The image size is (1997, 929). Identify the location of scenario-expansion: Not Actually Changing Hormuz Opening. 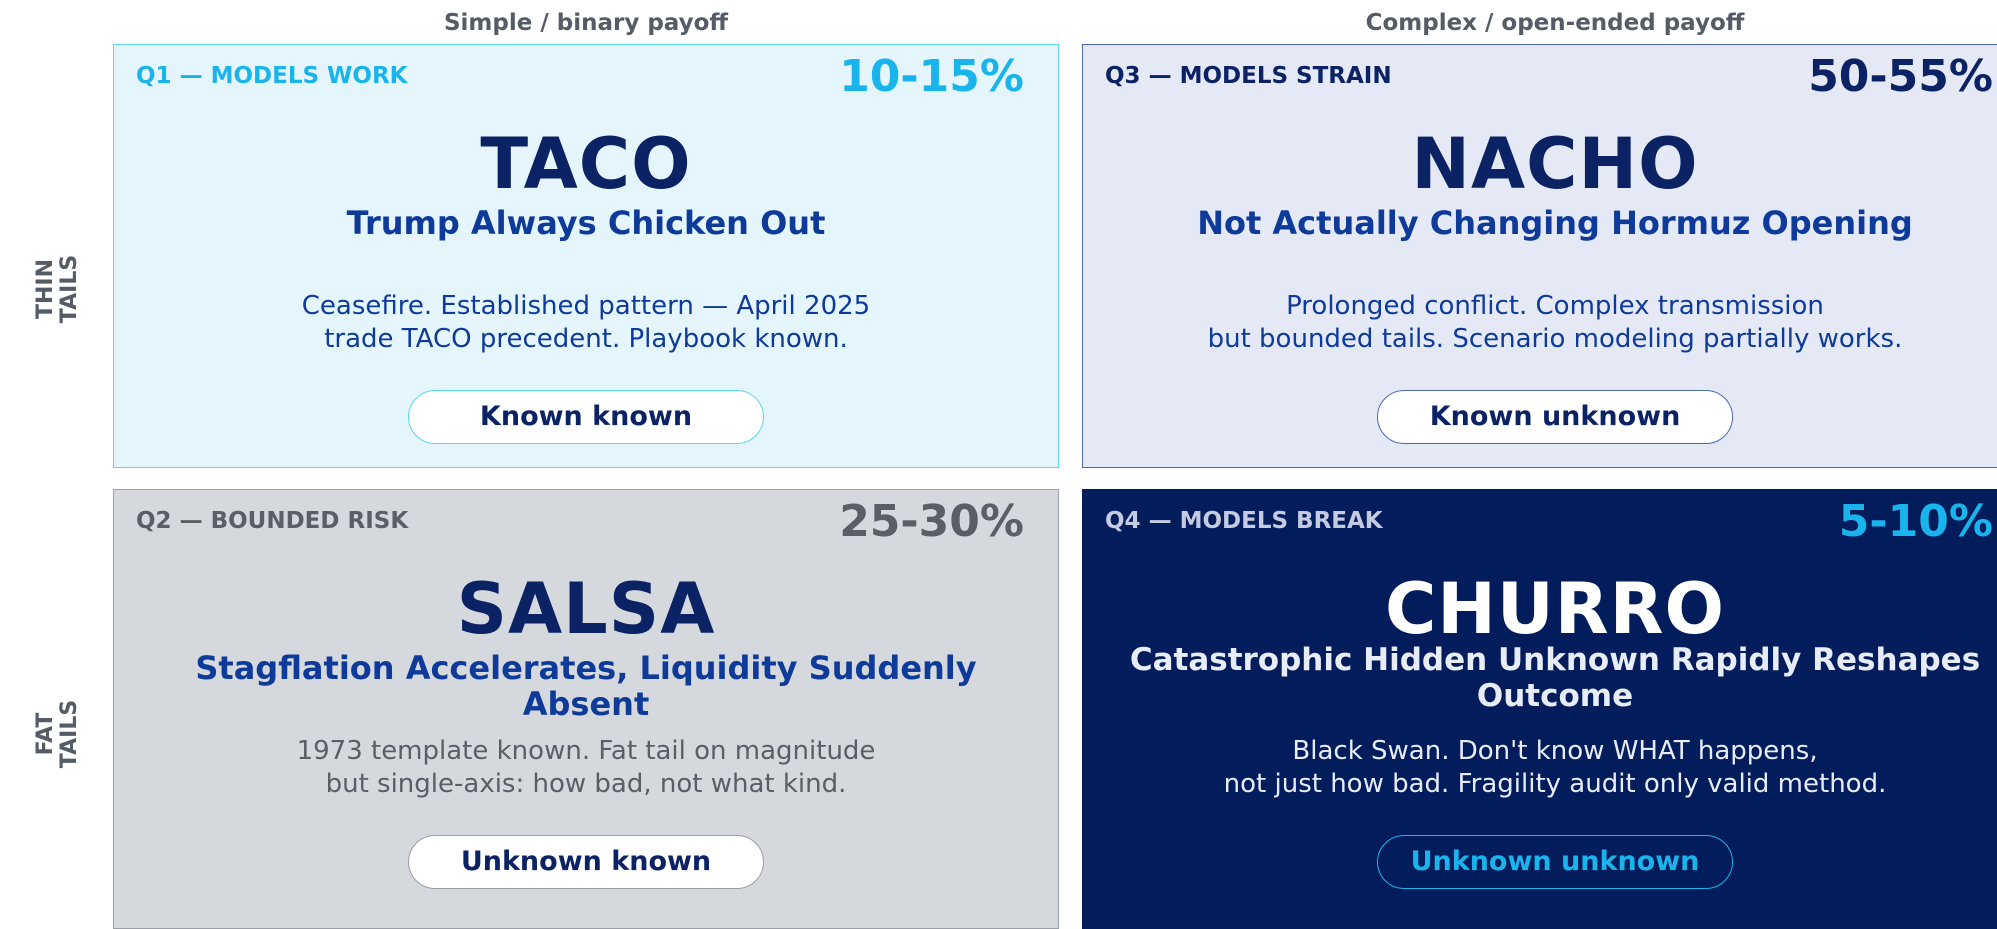
(1555, 223).